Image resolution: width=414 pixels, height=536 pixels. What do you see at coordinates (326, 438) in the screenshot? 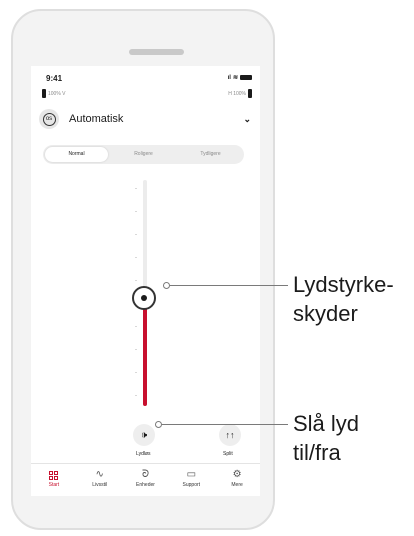
I see `mute-callout: Slå lyd til/fra` at bounding box center [326, 438].